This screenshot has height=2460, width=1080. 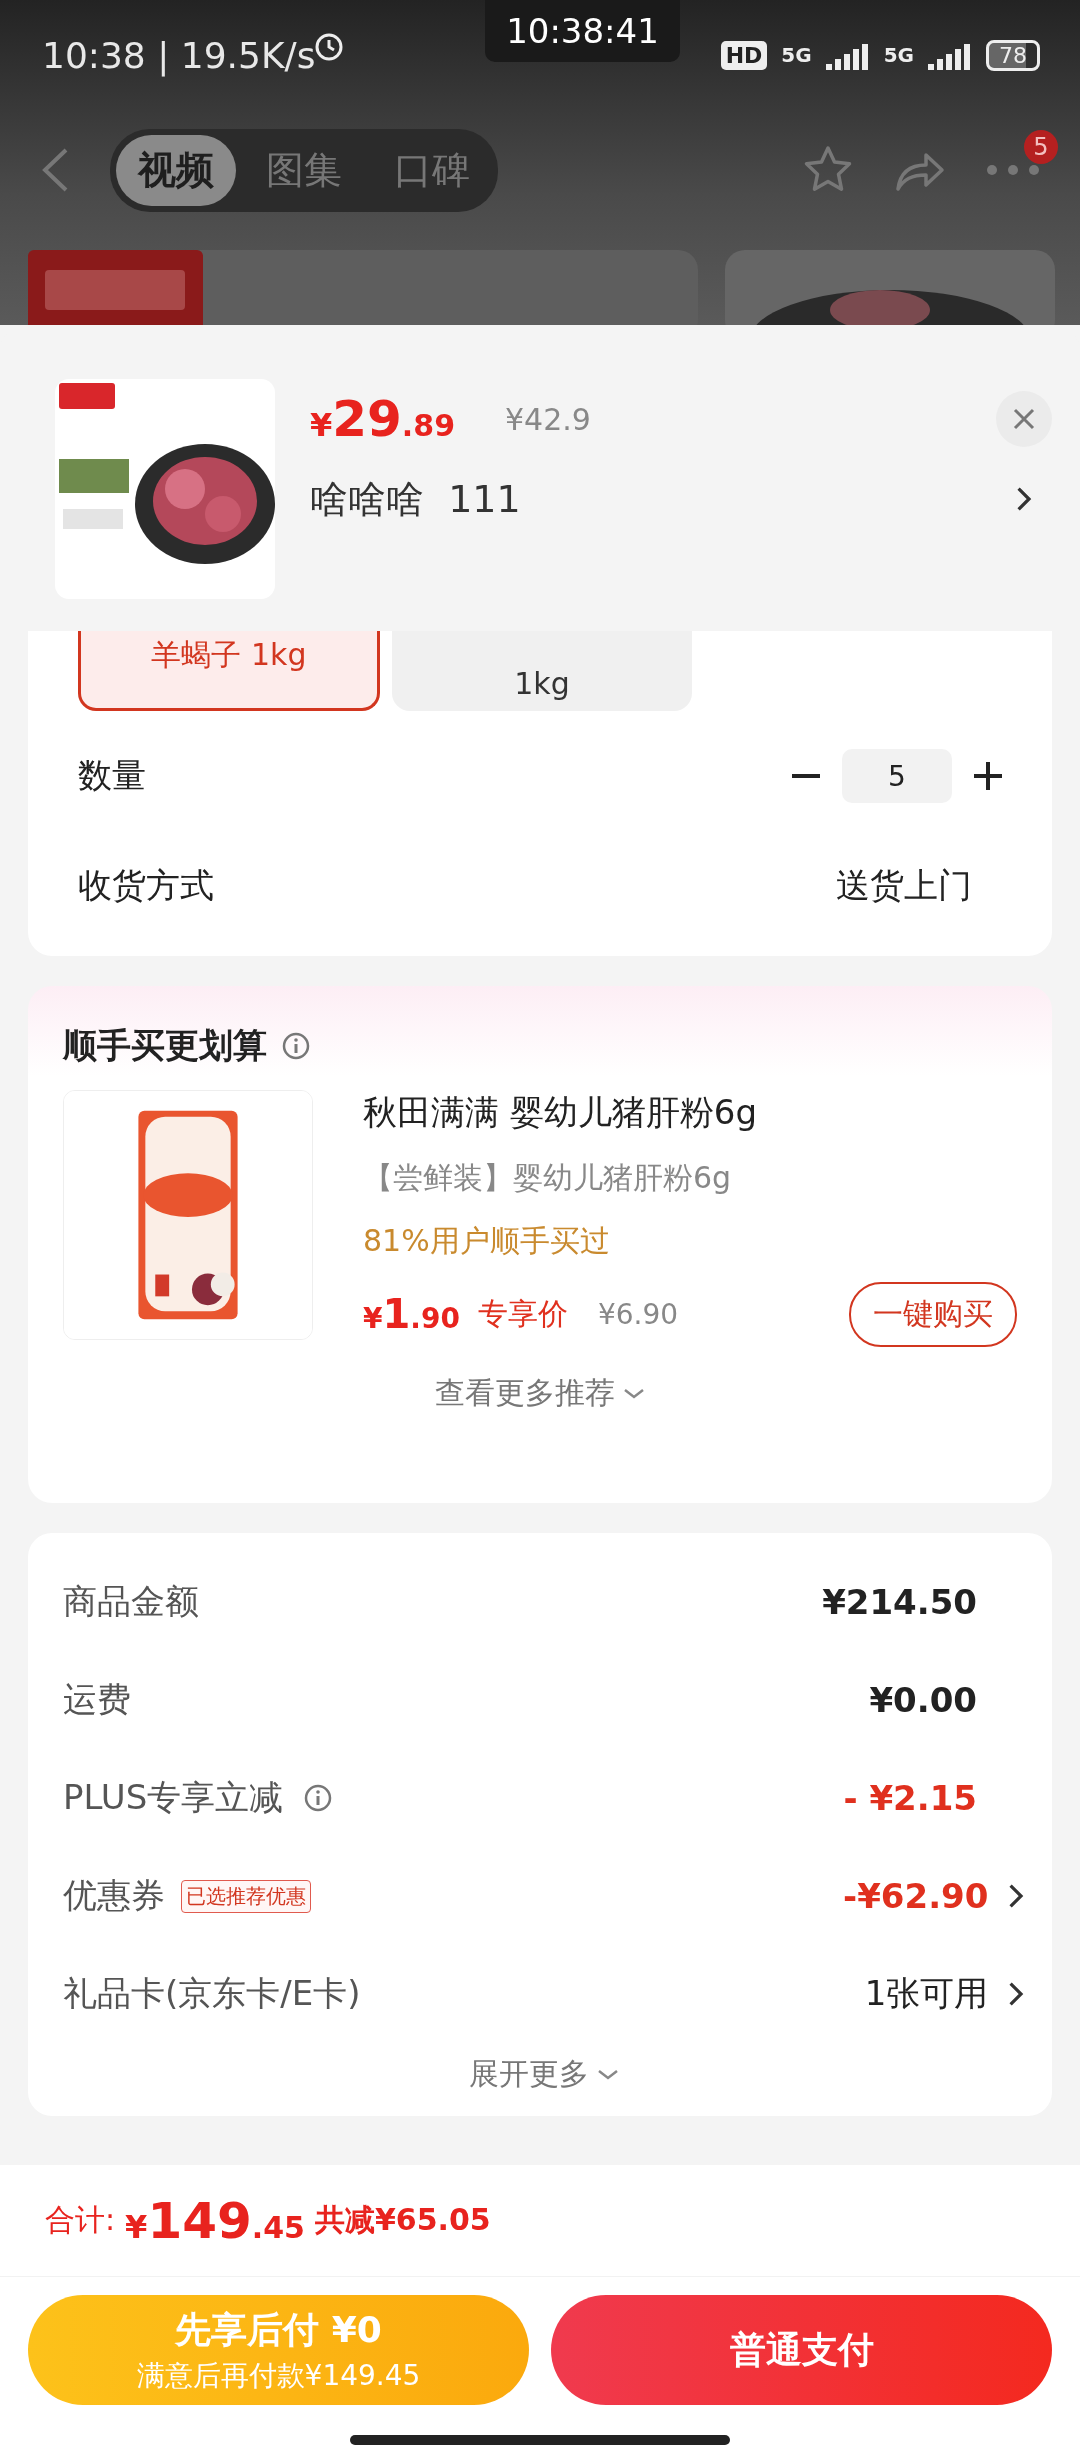 What do you see at coordinates (229, 671) in the screenshot?
I see `spec-option: 羊蝎子 1kg` at bounding box center [229, 671].